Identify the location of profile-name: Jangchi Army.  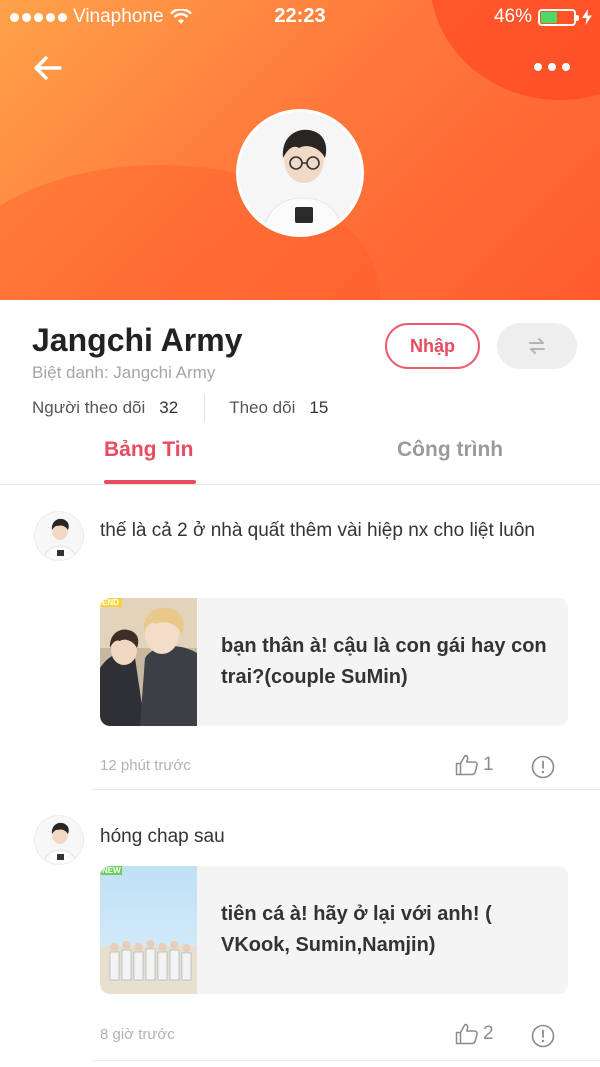
(137, 340).